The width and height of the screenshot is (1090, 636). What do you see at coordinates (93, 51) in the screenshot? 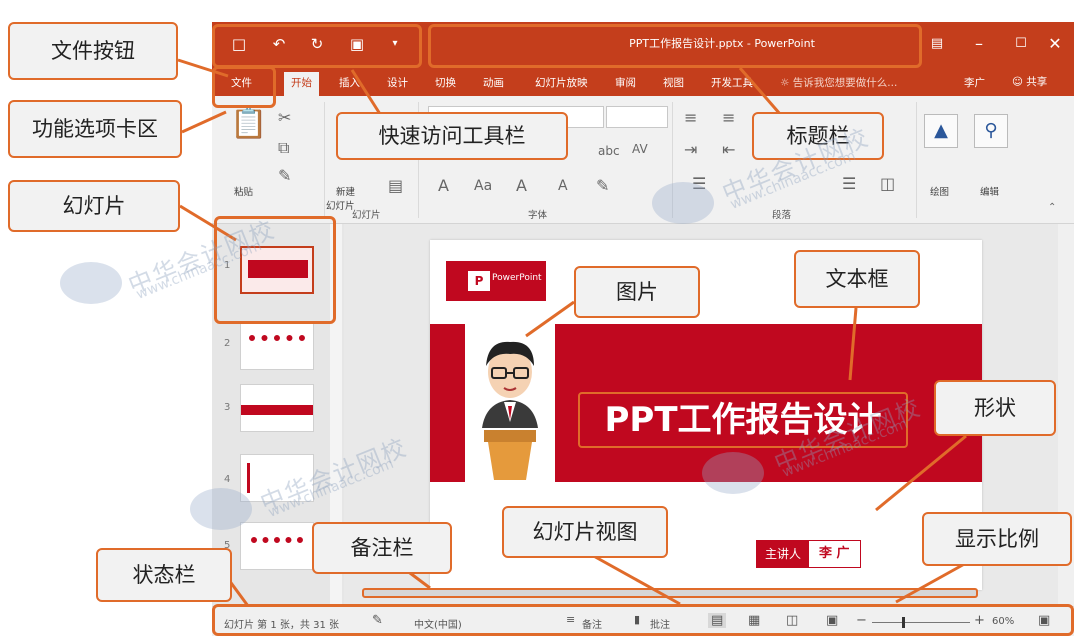
I see `callout-file-button: 文件按钮` at bounding box center [93, 51].